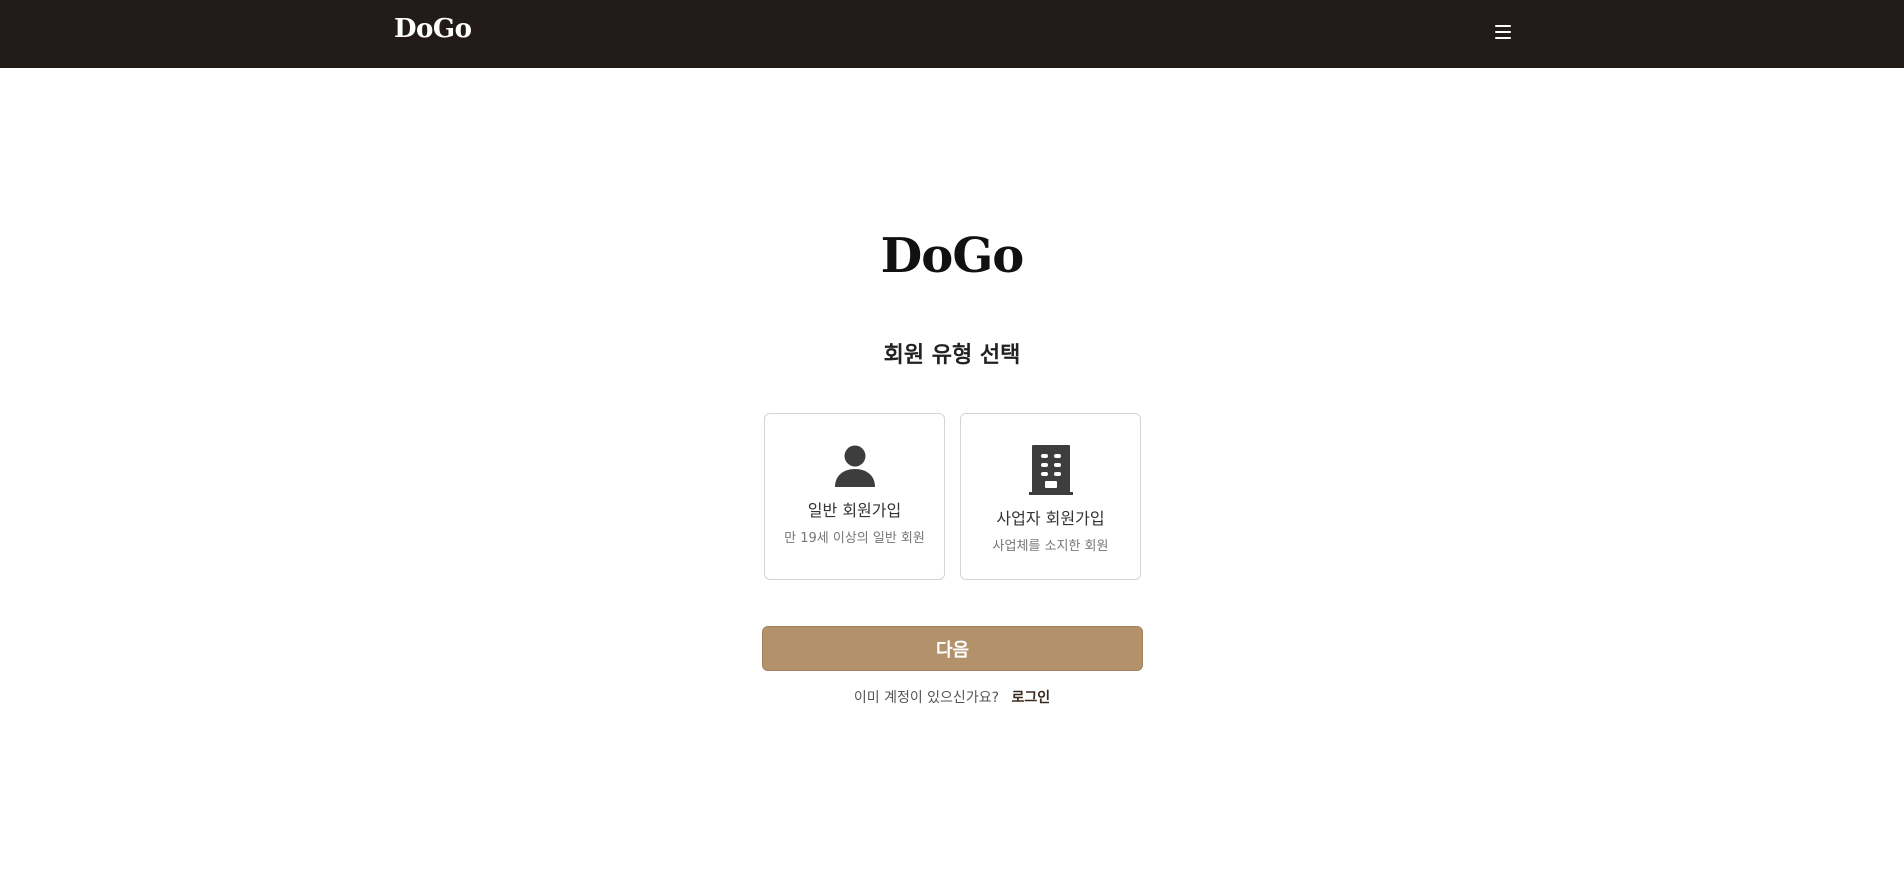 The image size is (1904, 894). I want to click on personal-signup-title: 일반 회원가입, so click(854, 510).